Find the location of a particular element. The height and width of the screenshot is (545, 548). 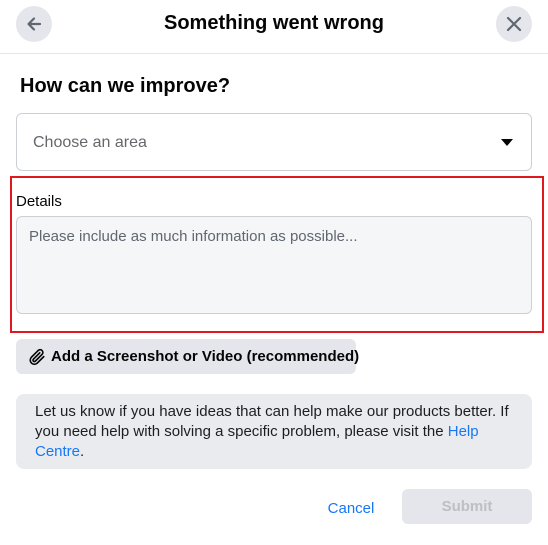

add-screenshot-label: Add a Screenshot or Video (recommended) is located at coordinates (205, 356).